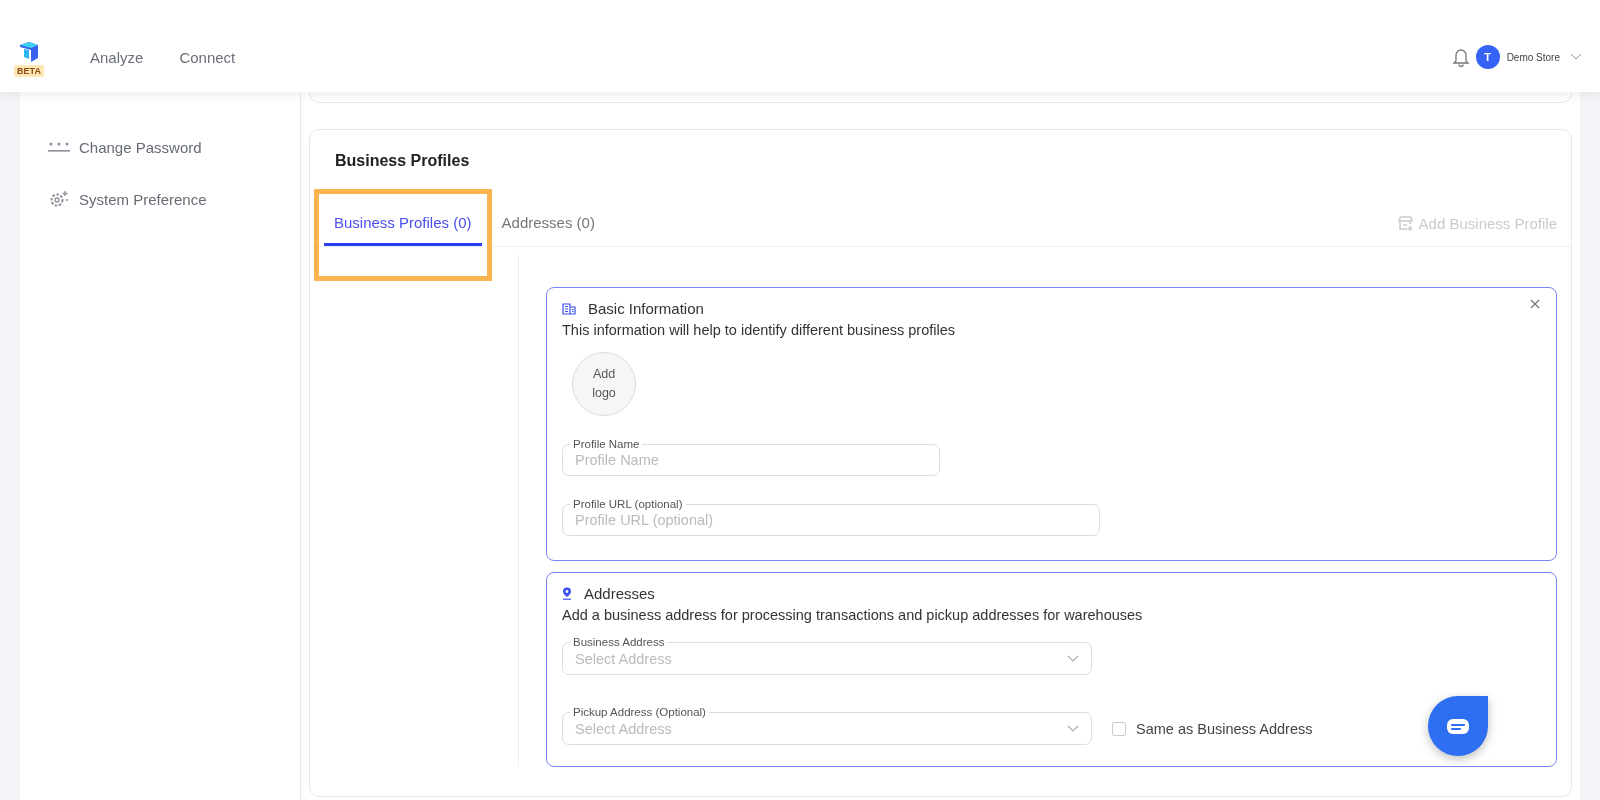 Image resolution: width=1600 pixels, height=800 pixels. I want to click on close-icon, so click(1535, 304).